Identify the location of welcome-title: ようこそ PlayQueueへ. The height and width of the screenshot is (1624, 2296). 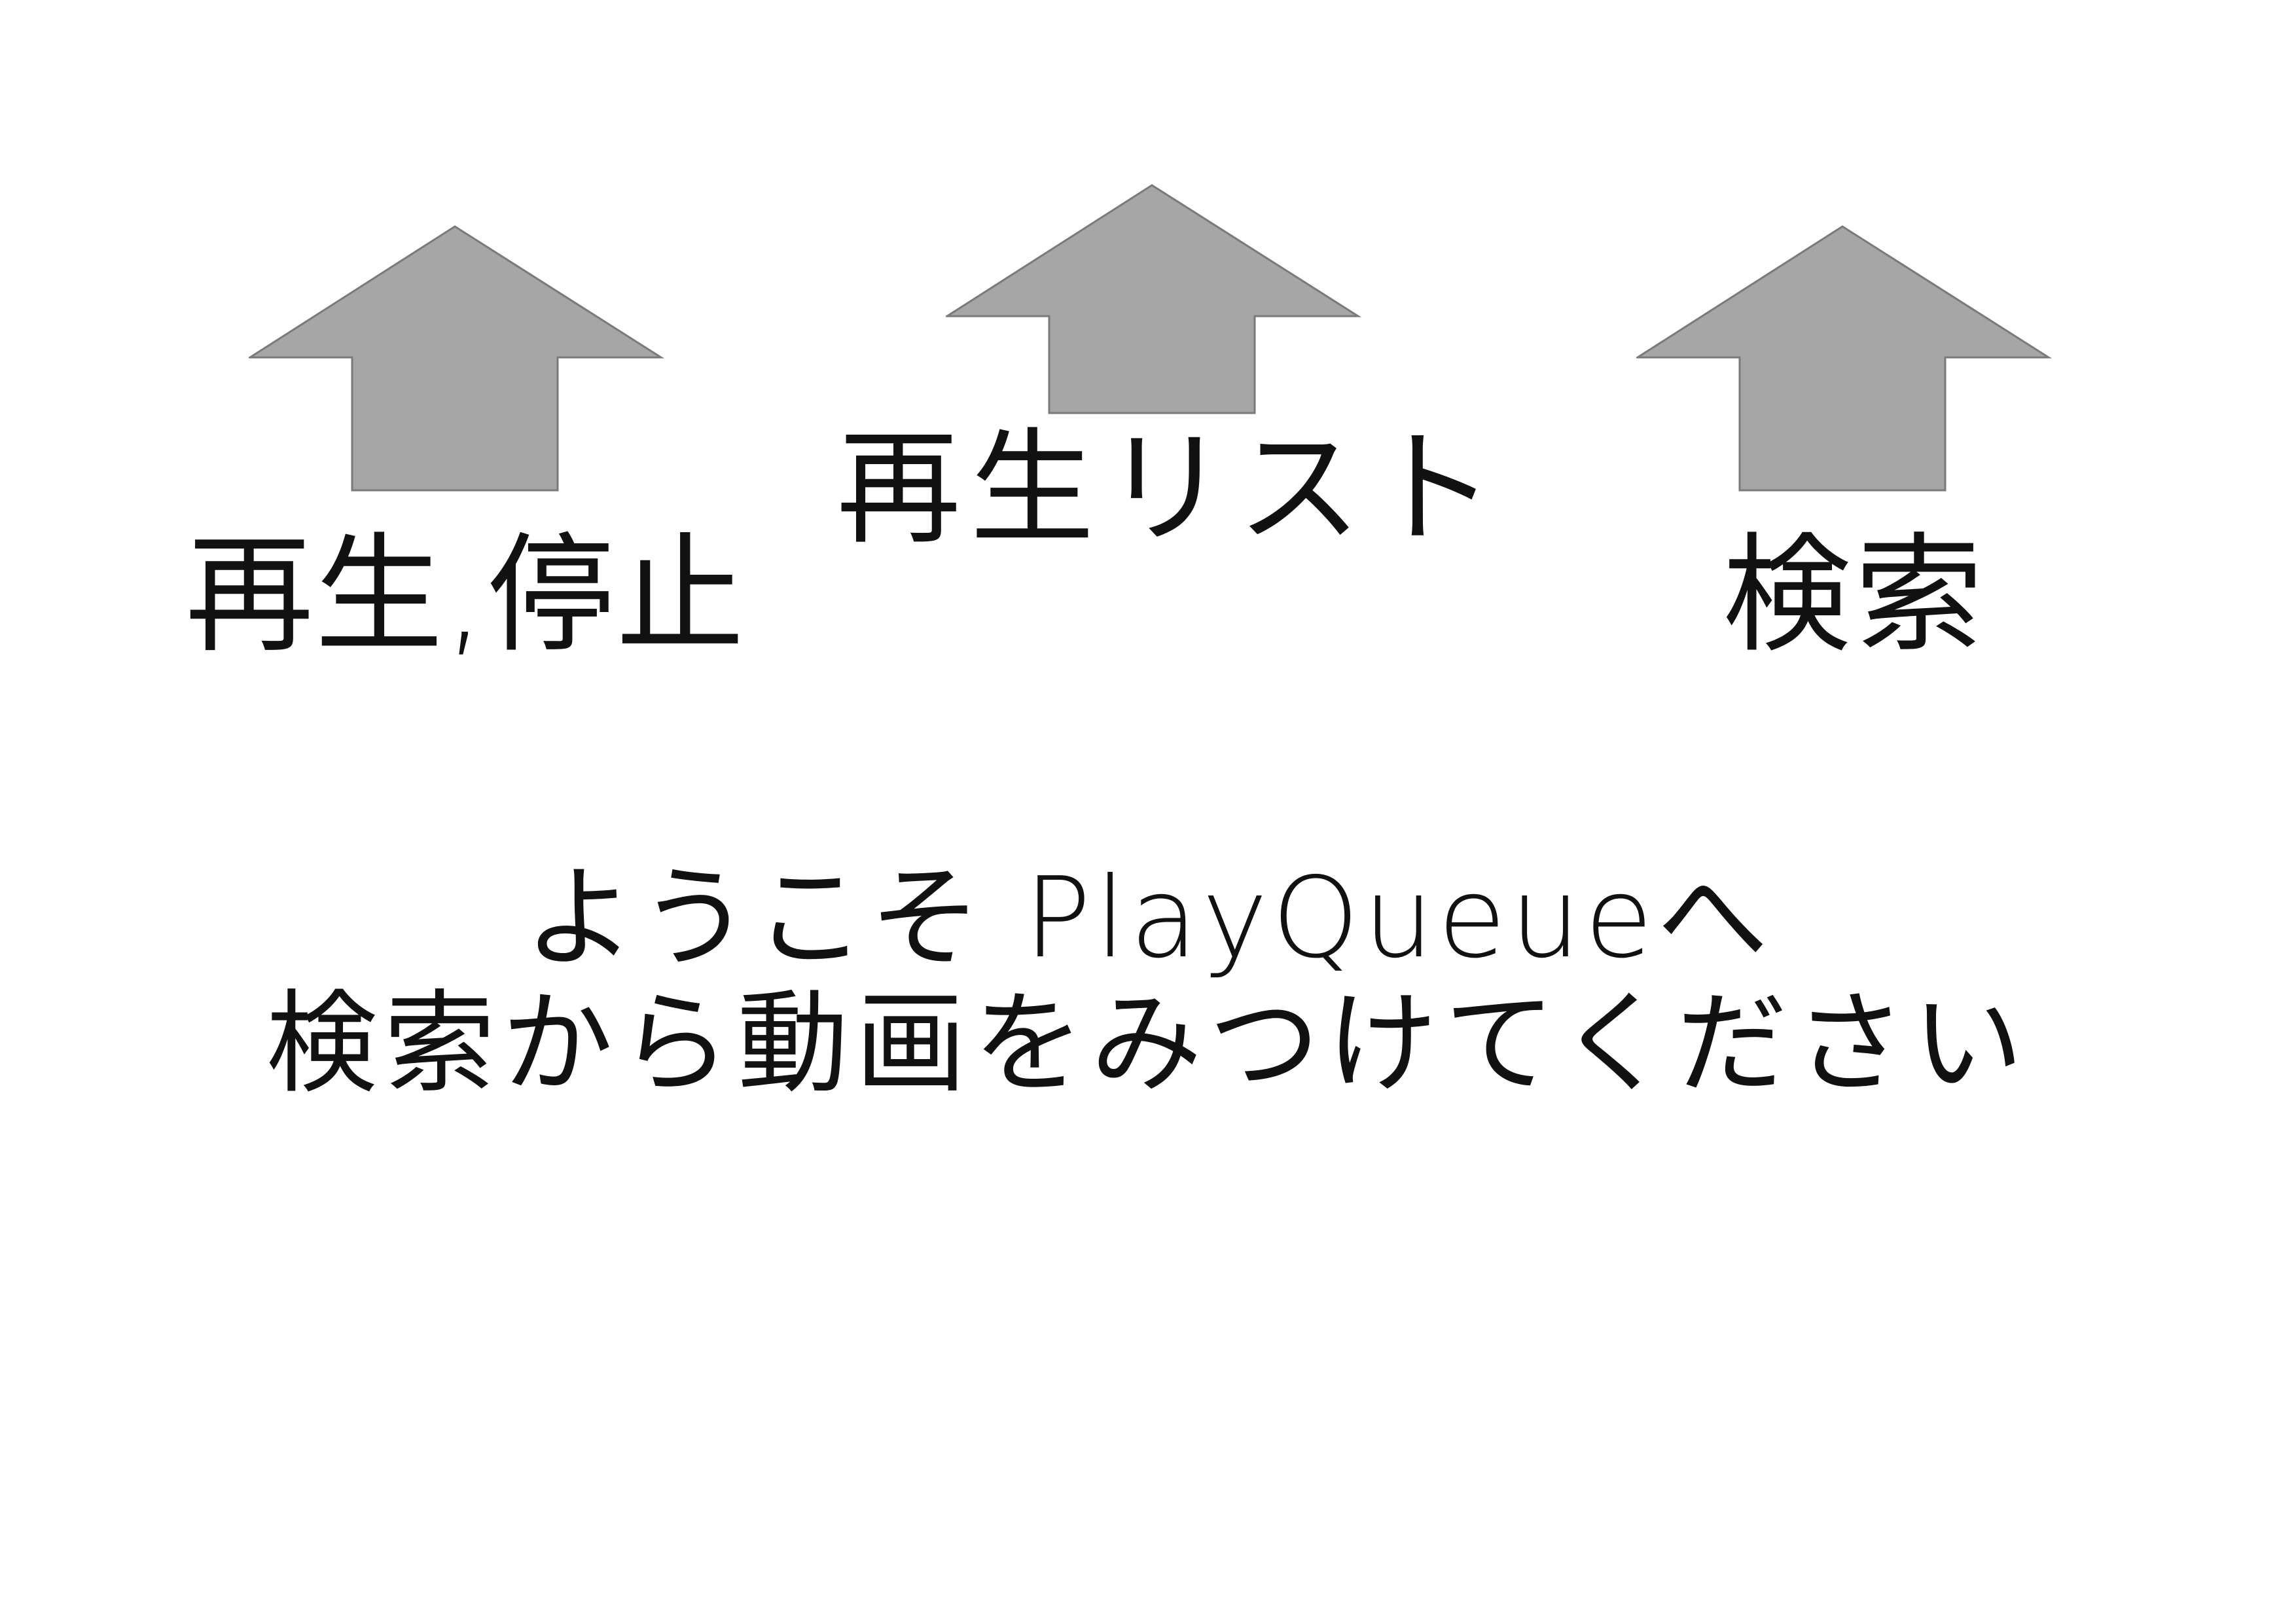
(1148, 918).